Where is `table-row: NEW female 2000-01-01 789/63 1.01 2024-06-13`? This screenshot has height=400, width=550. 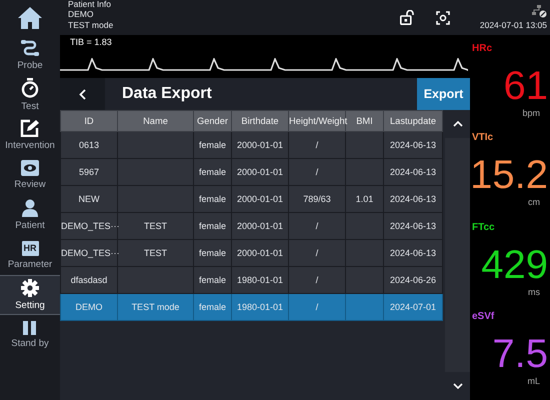
table-row: NEW female 2000-01-01 789/63 1.01 2024-06-13 is located at coordinates (251, 199).